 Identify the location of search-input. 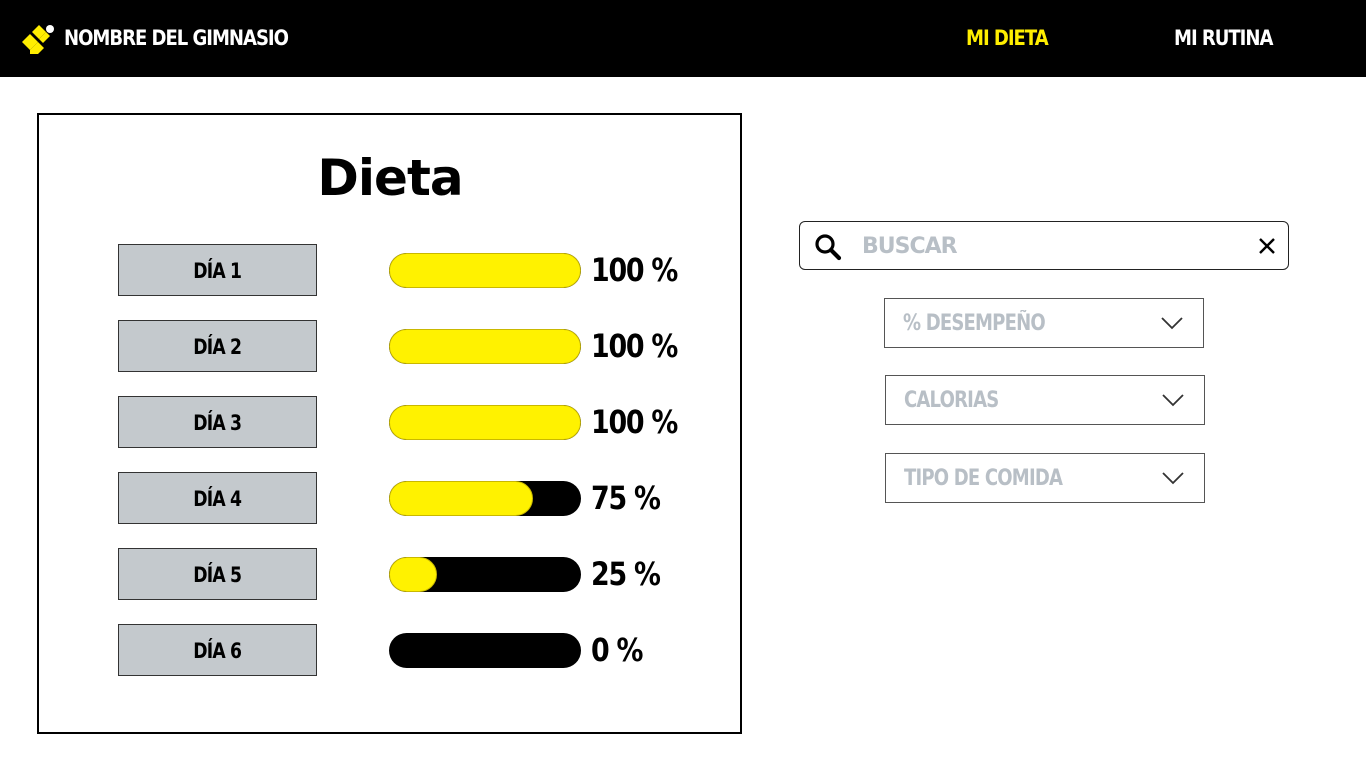
(1052, 246).